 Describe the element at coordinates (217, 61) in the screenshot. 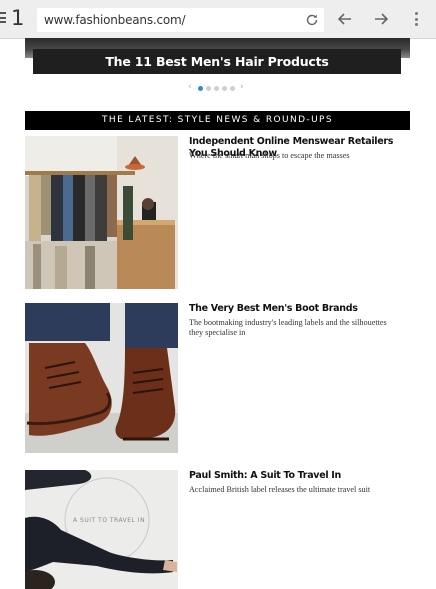

I see `hero-slide-title: The 11 Best Men's Hair Products` at that location.